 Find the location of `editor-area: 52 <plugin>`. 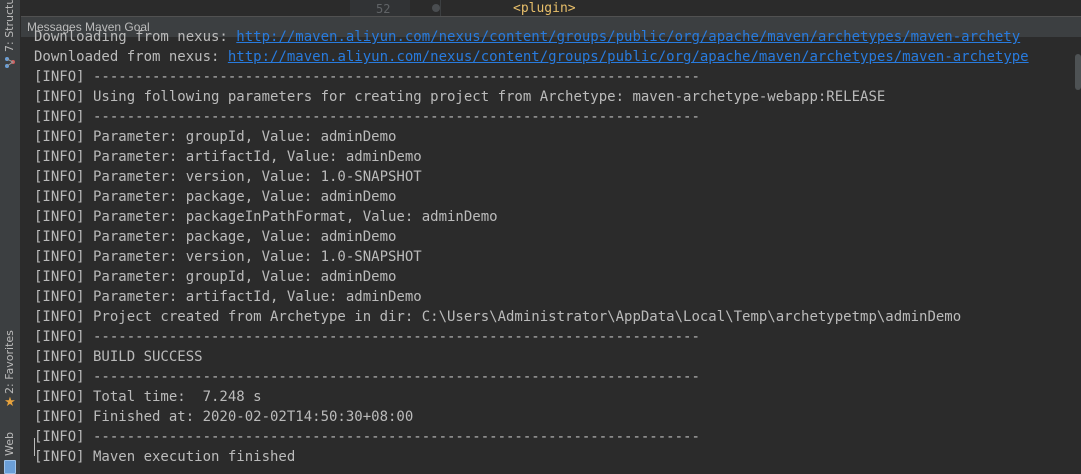

editor-area: 52 <plugin> is located at coordinates (550, 8).